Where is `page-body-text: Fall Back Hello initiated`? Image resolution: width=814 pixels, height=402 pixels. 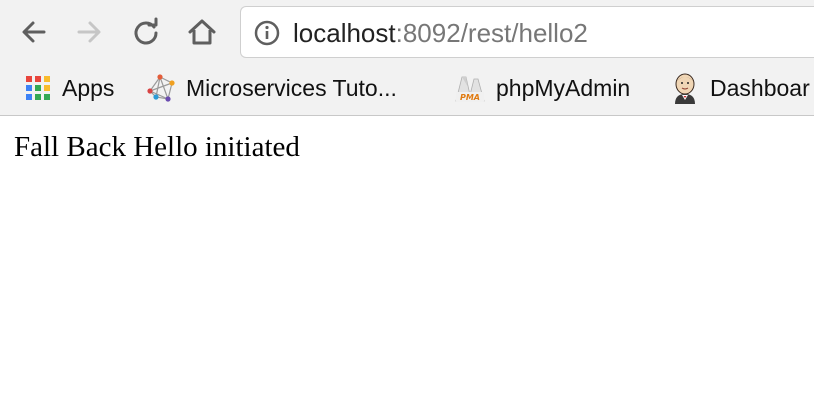 page-body-text: Fall Back Hello initiated is located at coordinates (157, 147).